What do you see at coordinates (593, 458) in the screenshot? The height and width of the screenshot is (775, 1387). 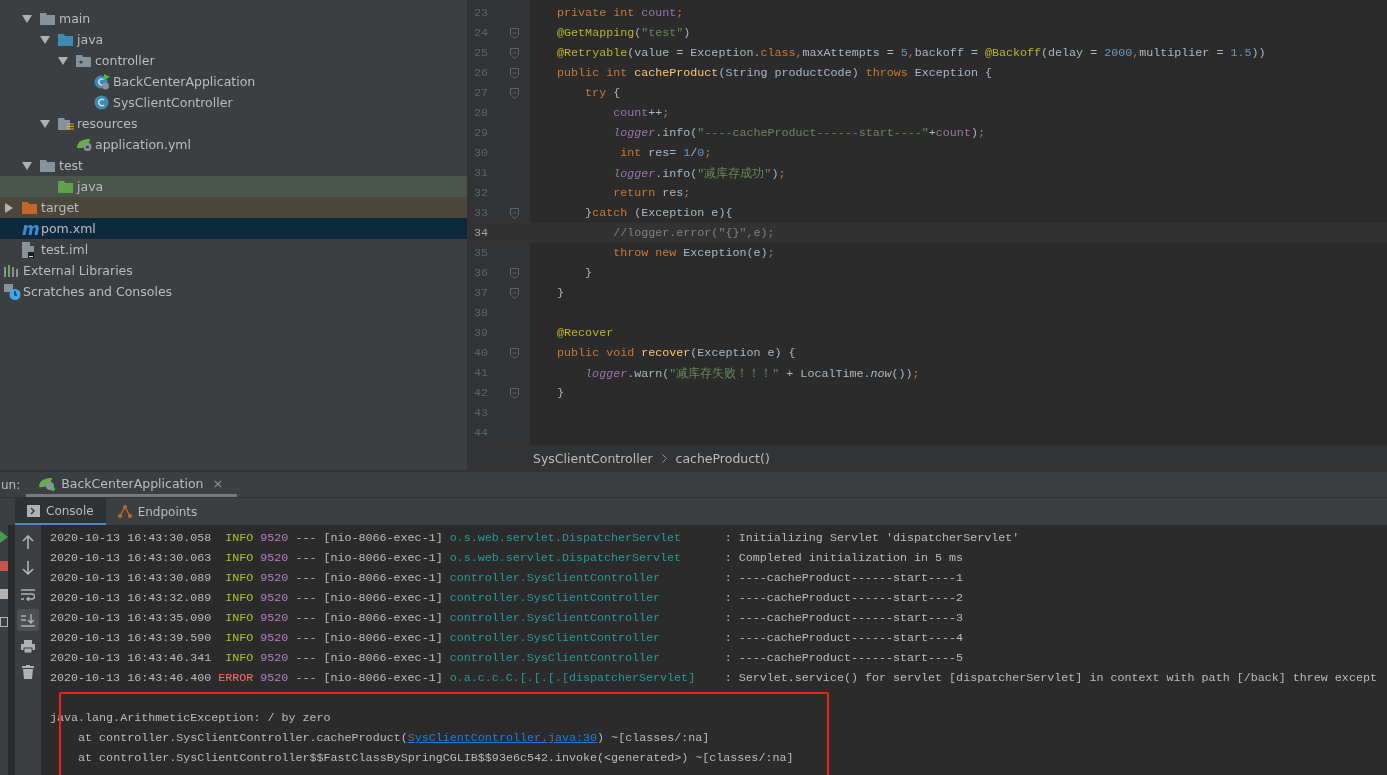 I see `breadcrumb-item: SysClientController` at bounding box center [593, 458].